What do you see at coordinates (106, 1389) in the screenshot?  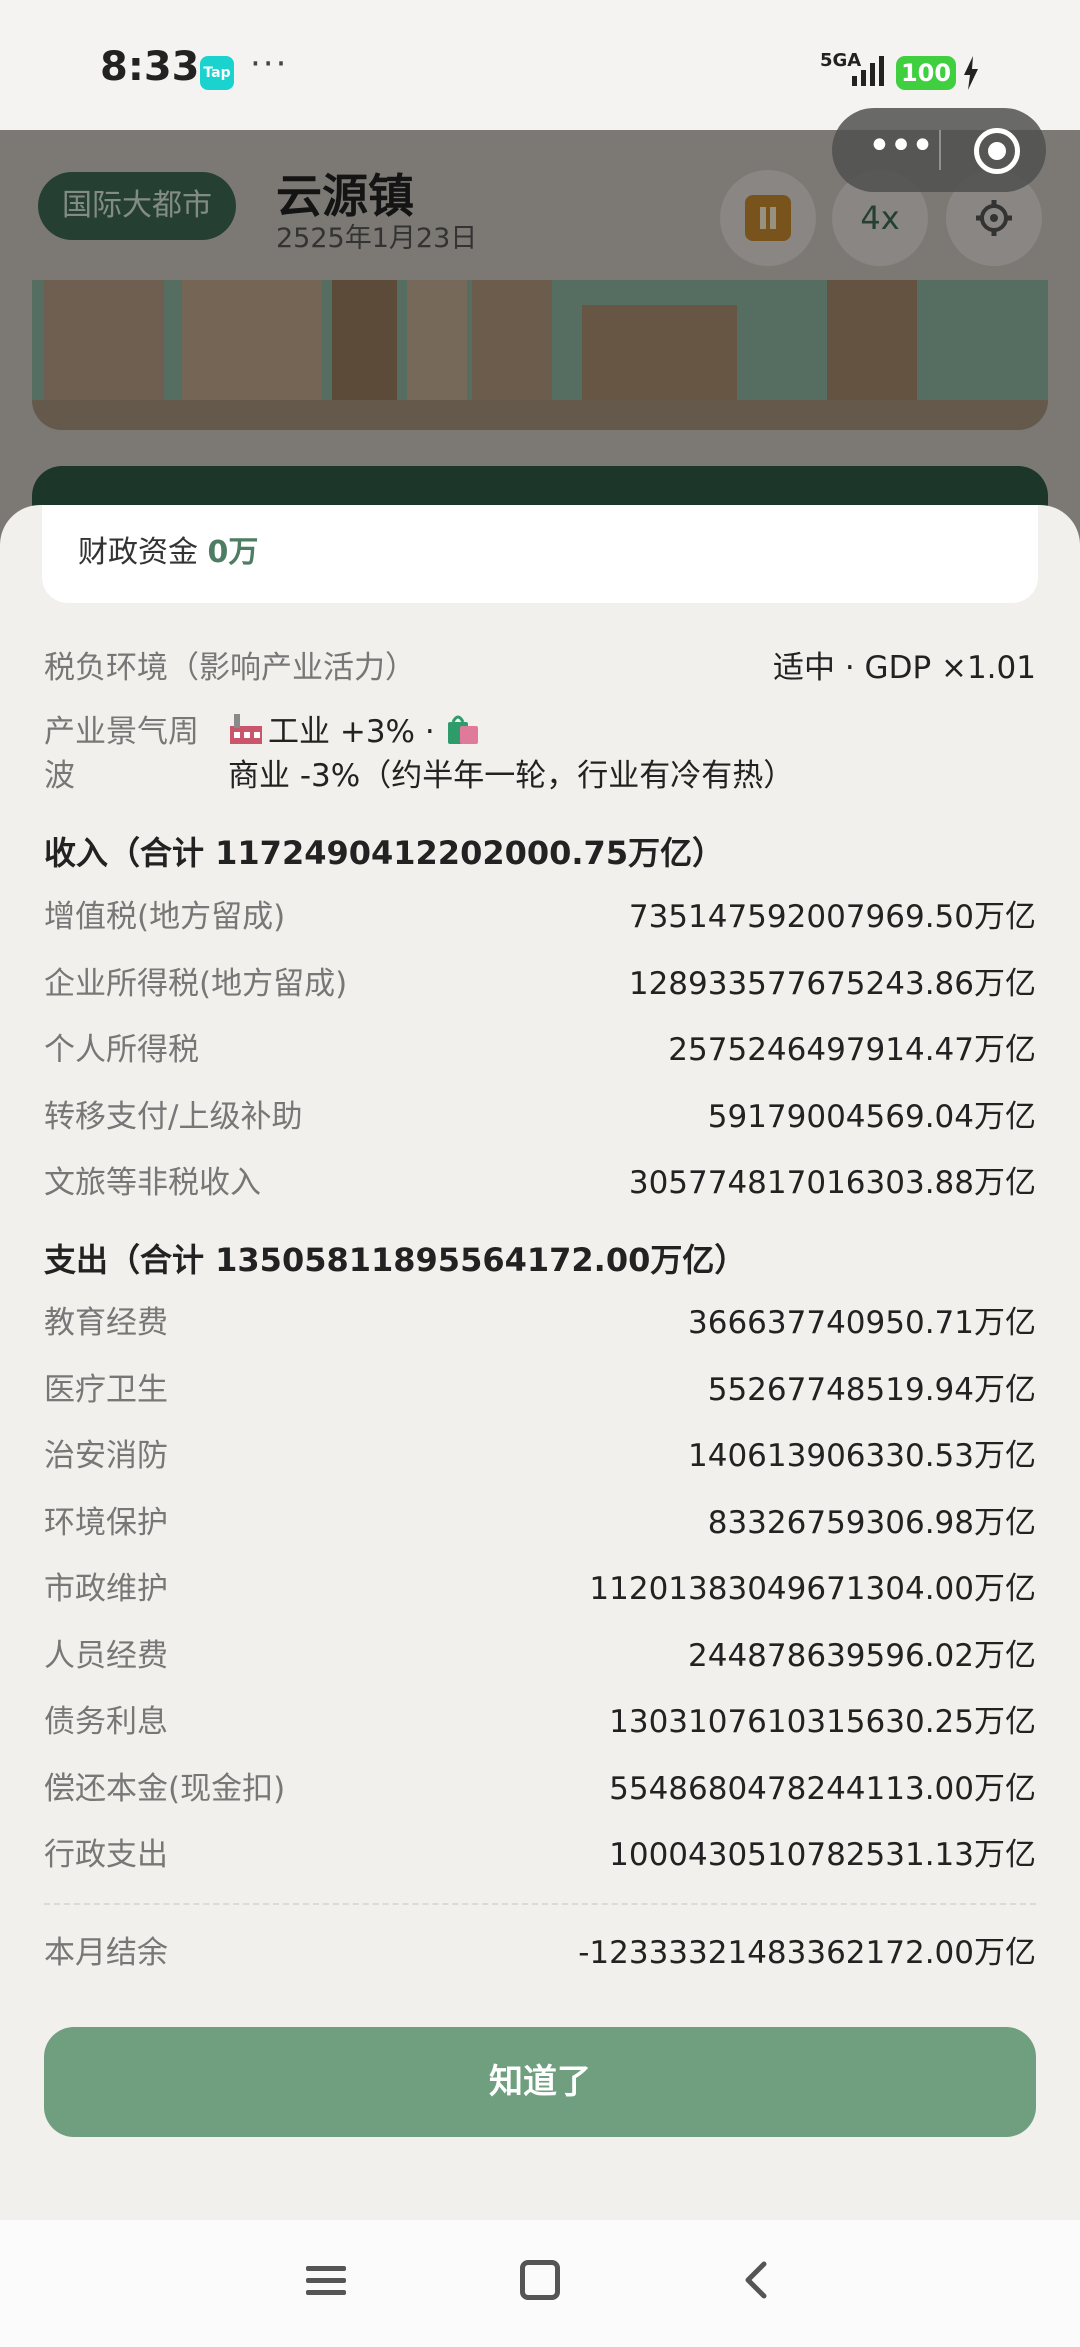 I see `expense-label: 医疗卫生` at bounding box center [106, 1389].